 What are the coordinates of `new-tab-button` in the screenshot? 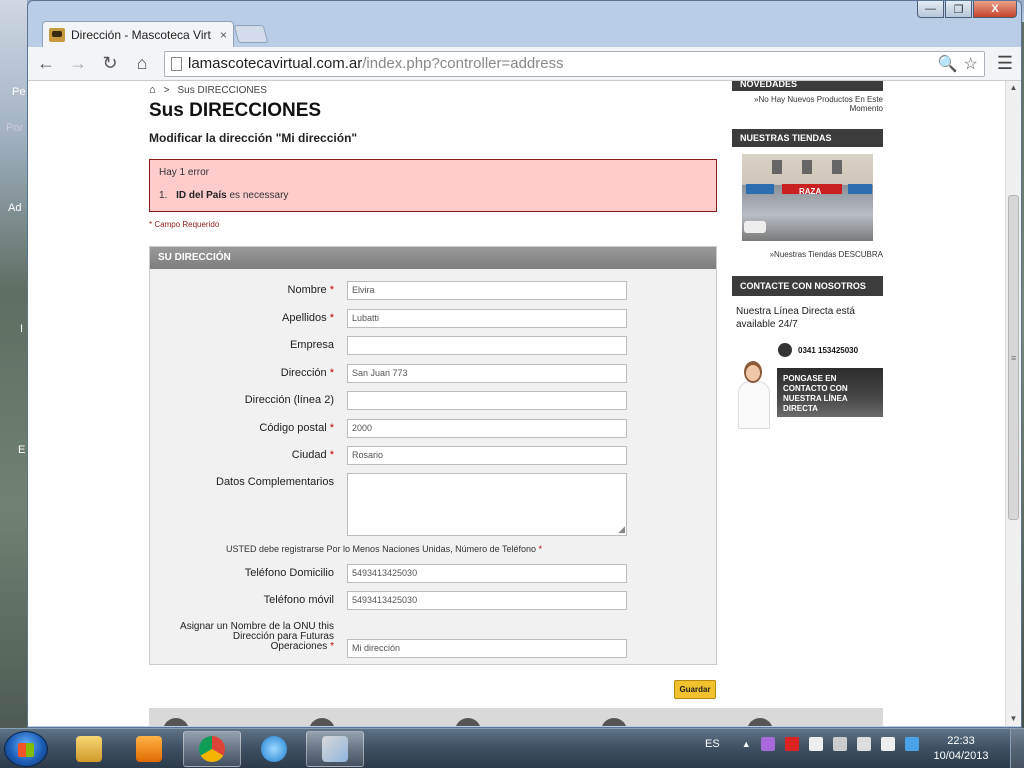 It's located at (251, 34).